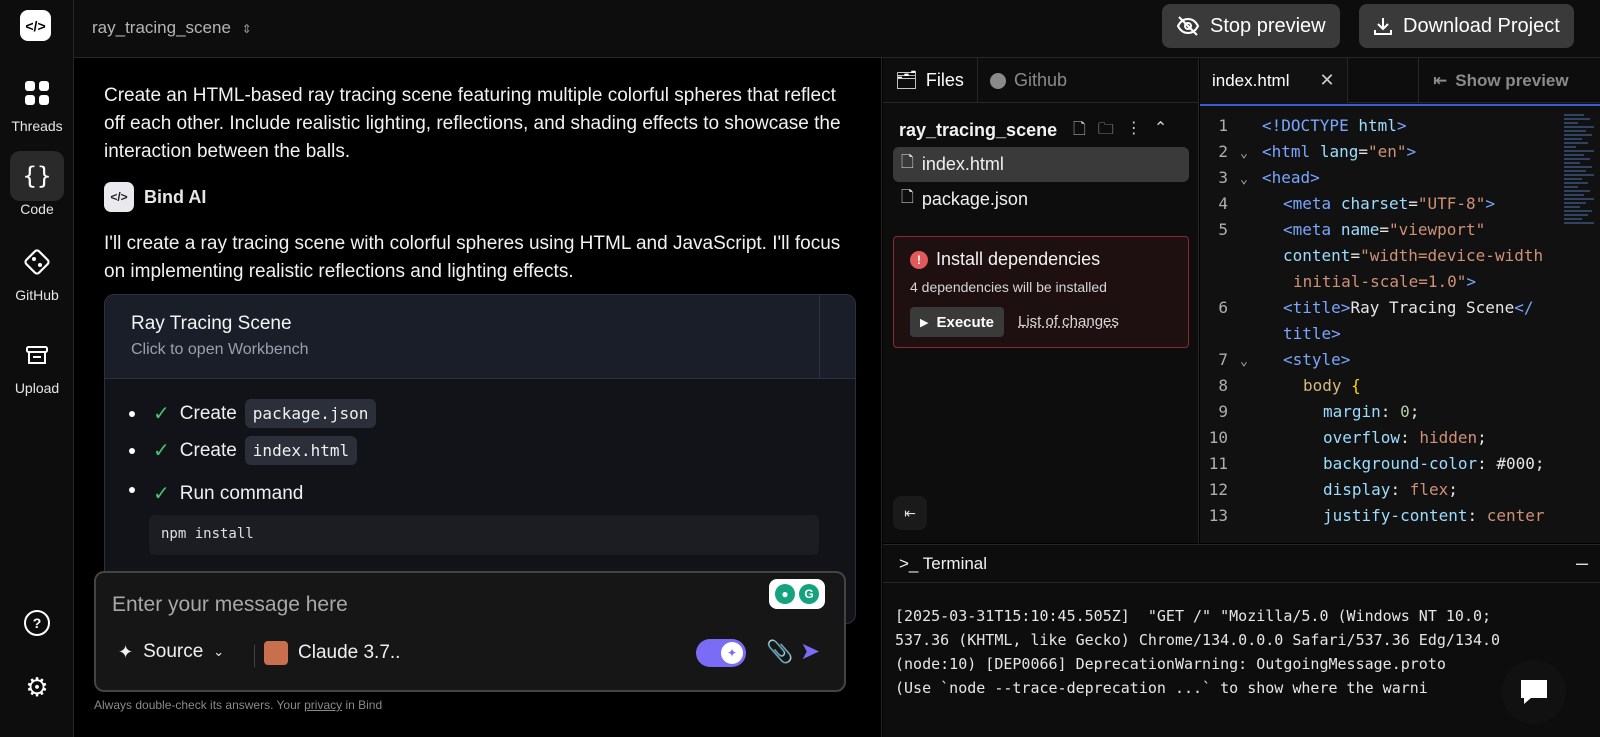  I want to click on source-label: Source, so click(173, 651).